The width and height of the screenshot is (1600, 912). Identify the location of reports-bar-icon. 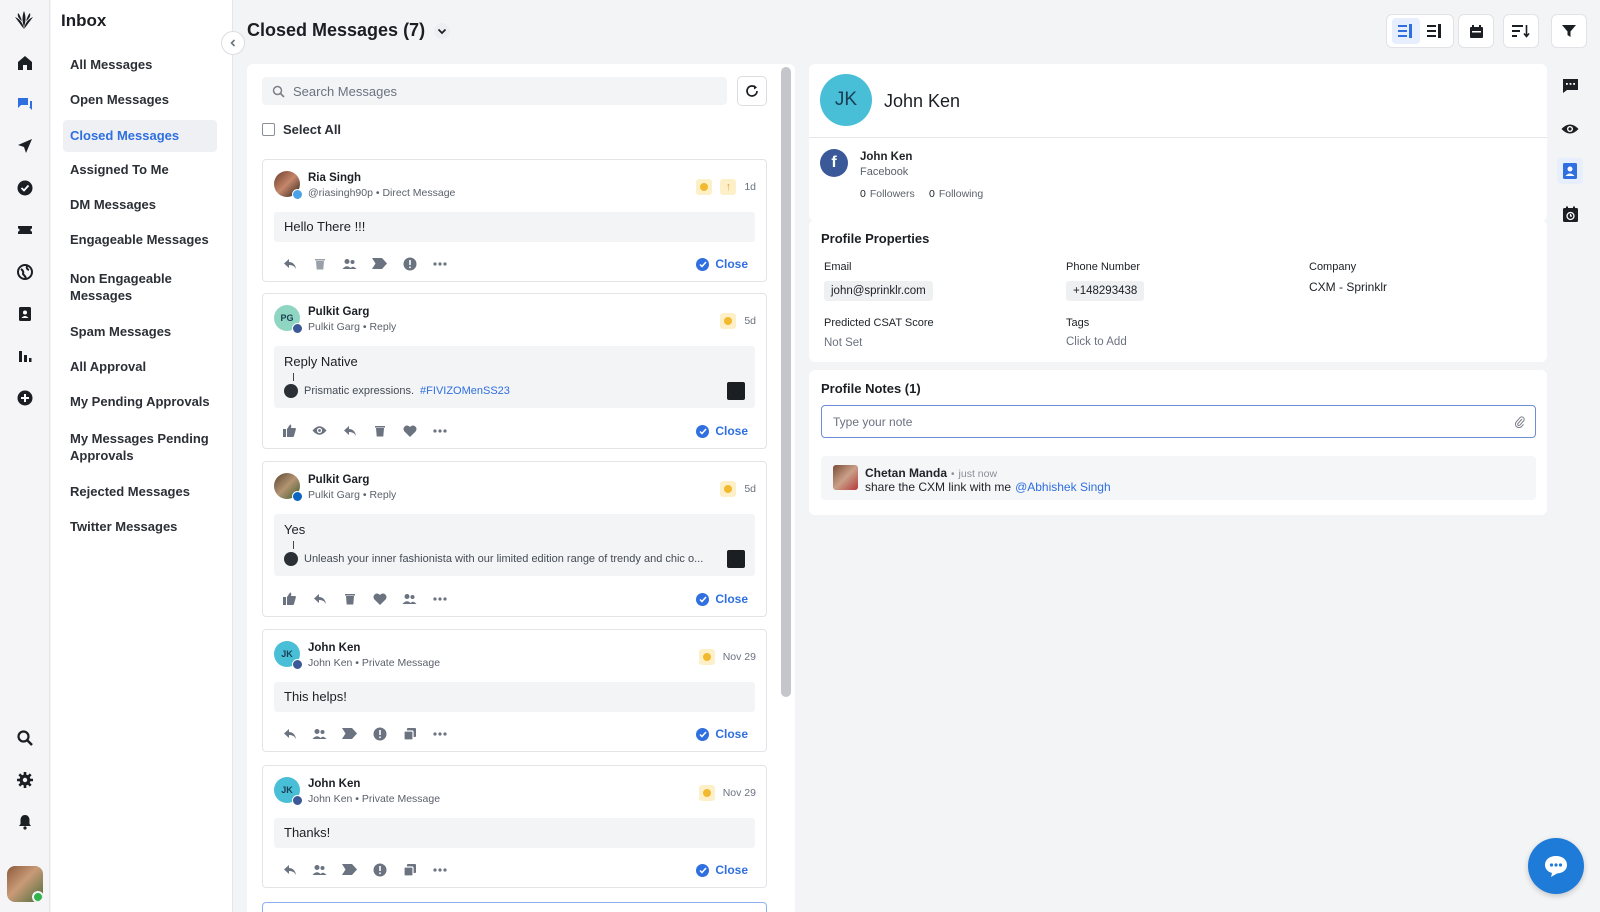
(25, 356).